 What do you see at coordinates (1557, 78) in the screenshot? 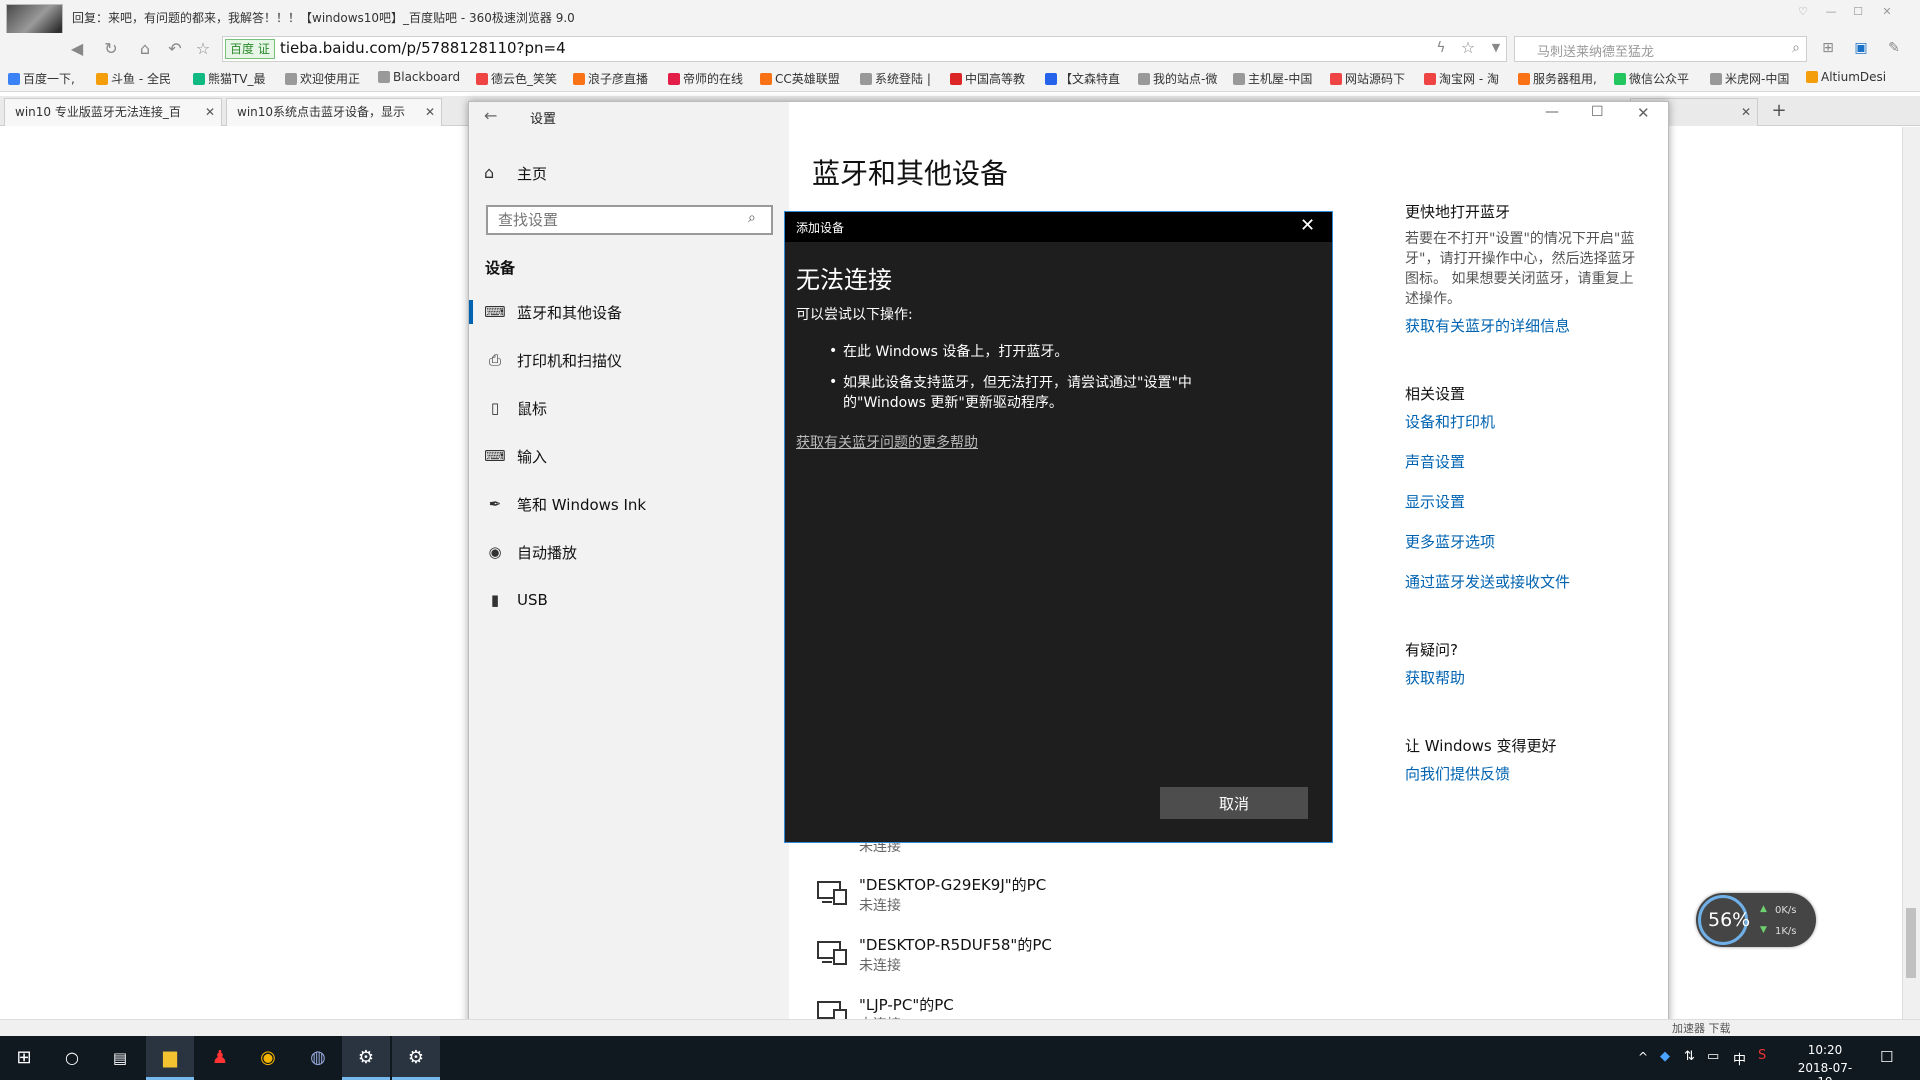
I see `bookmark-item: 服务器租用,` at bounding box center [1557, 78].